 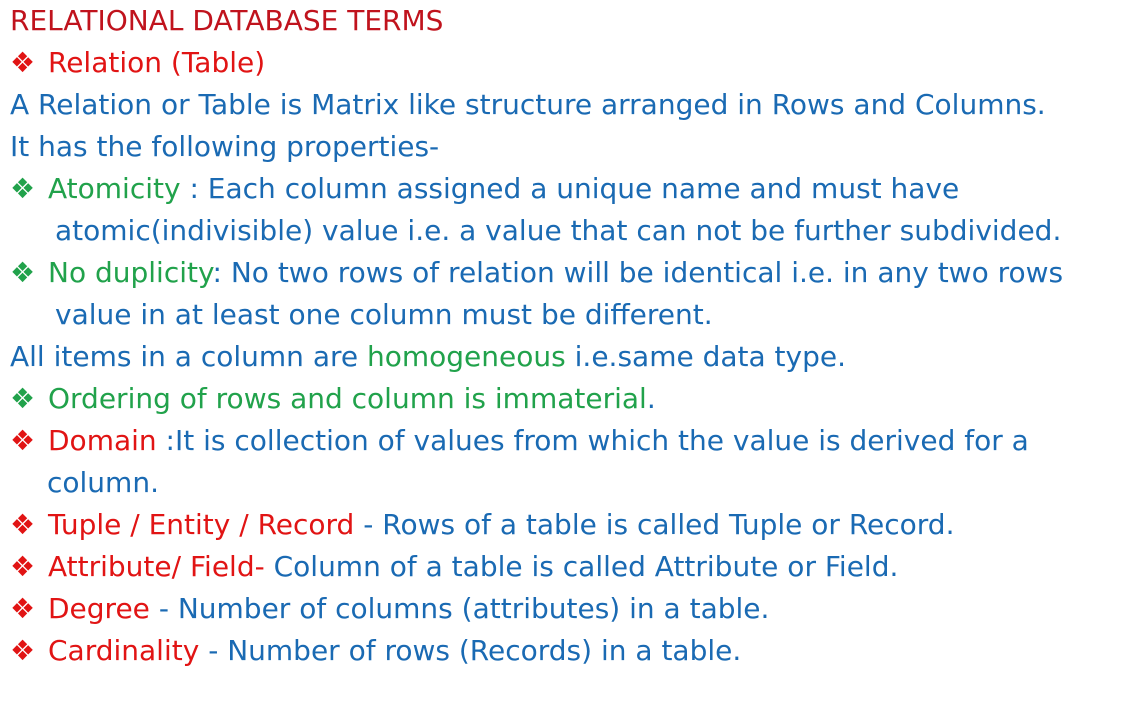 I want to click on term-domain: Domain, so click(x=102, y=440).